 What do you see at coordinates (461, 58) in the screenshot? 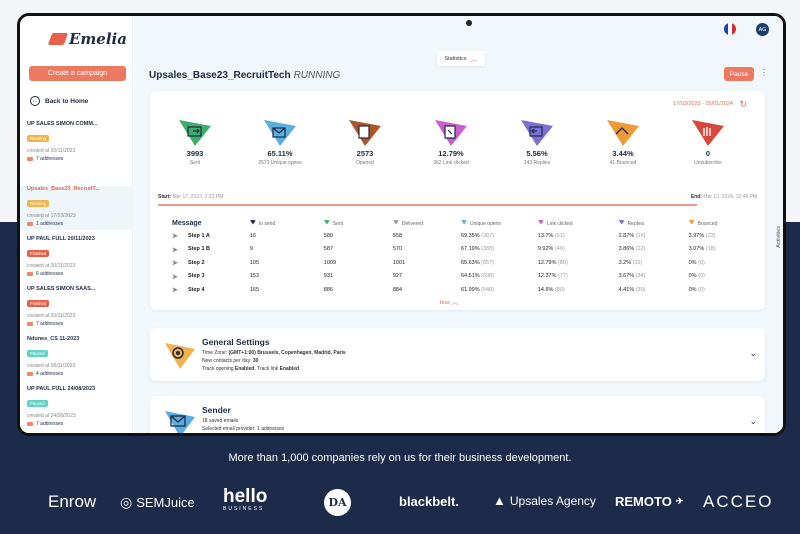
I see `statistics-tab: Statistics ︿` at bounding box center [461, 58].